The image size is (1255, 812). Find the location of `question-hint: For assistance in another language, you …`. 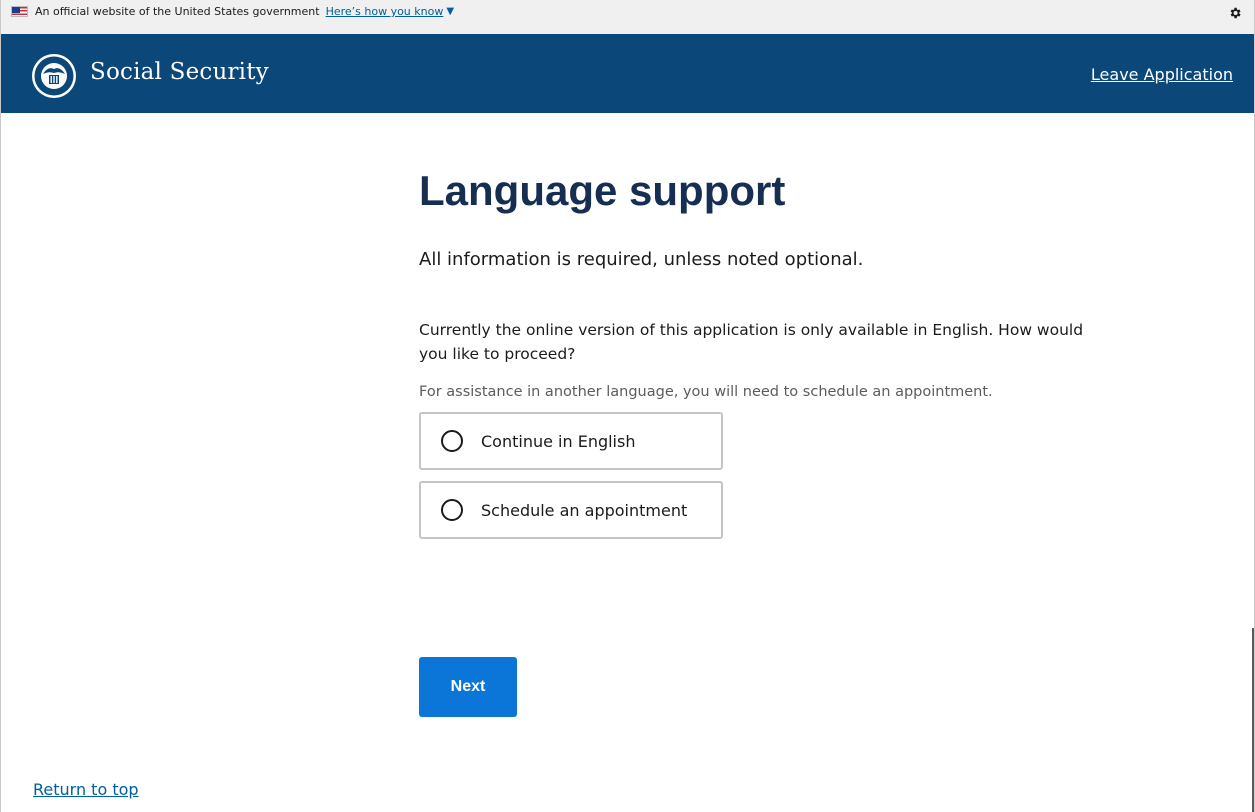

question-hint: For assistance in another language, you … is located at coordinates (706, 392).